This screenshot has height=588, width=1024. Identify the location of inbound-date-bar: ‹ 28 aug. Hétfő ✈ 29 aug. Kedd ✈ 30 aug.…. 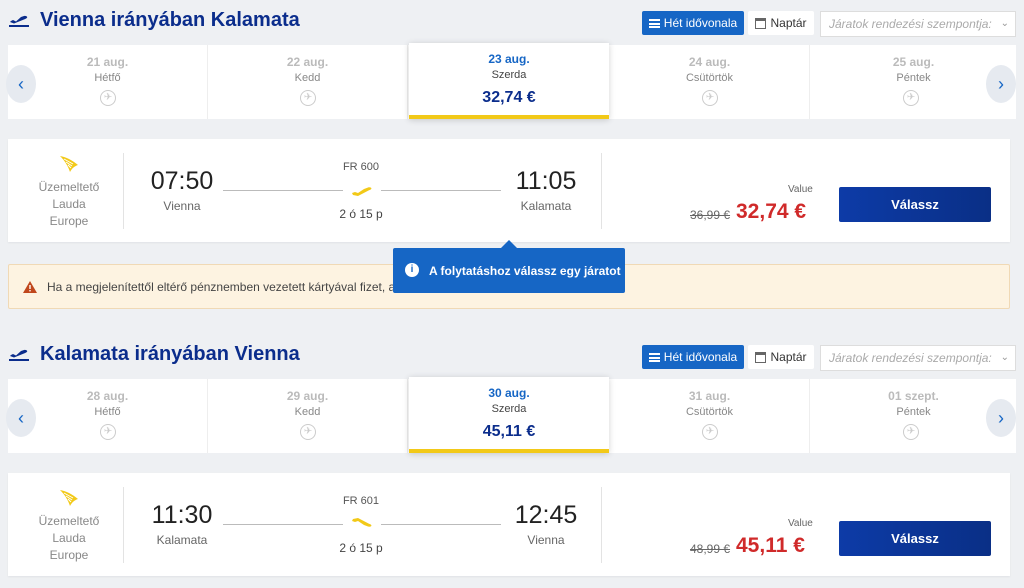
(511, 415).